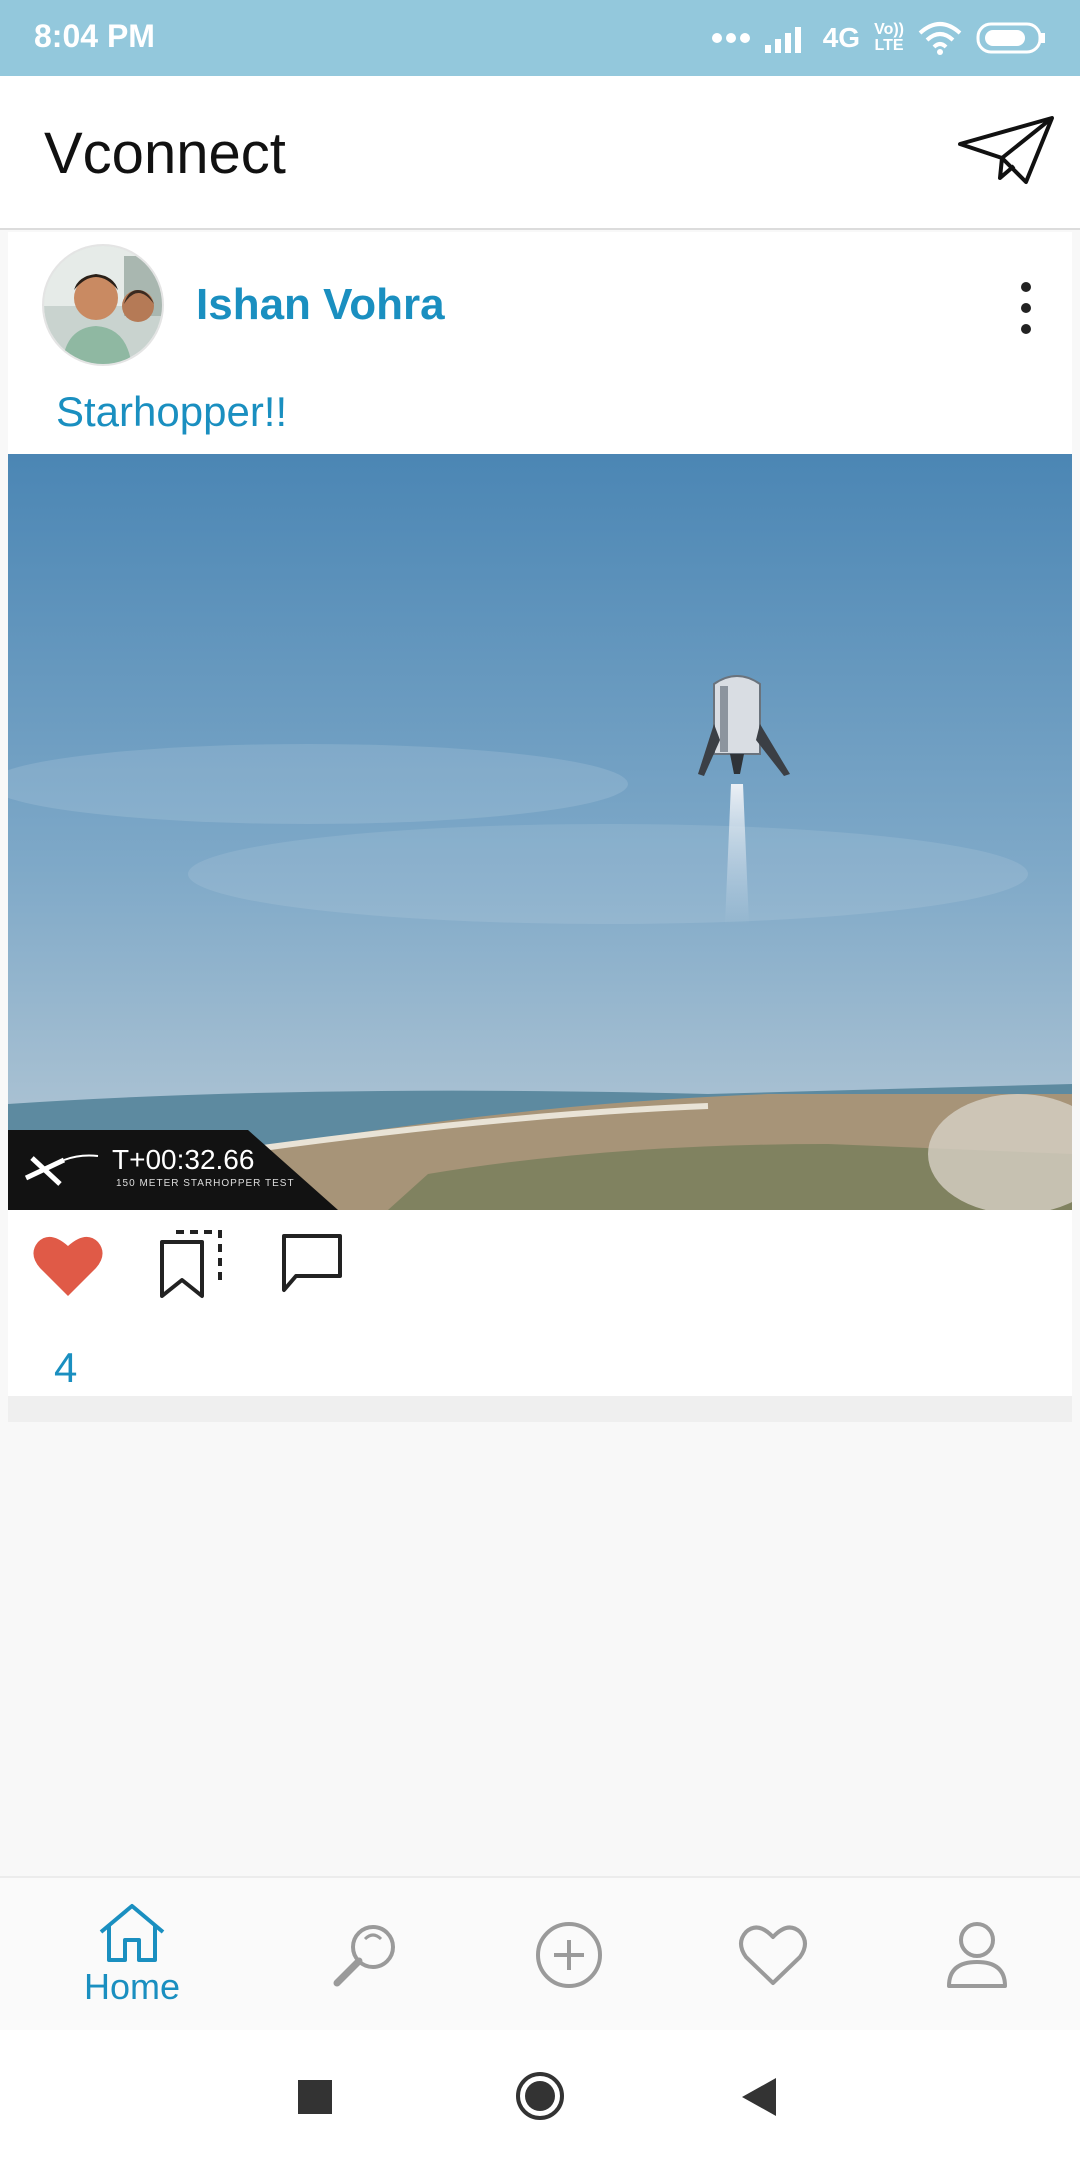  What do you see at coordinates (782, 40) in the screenshot?
I see `signal-icon` at bounding box center [782, 40].